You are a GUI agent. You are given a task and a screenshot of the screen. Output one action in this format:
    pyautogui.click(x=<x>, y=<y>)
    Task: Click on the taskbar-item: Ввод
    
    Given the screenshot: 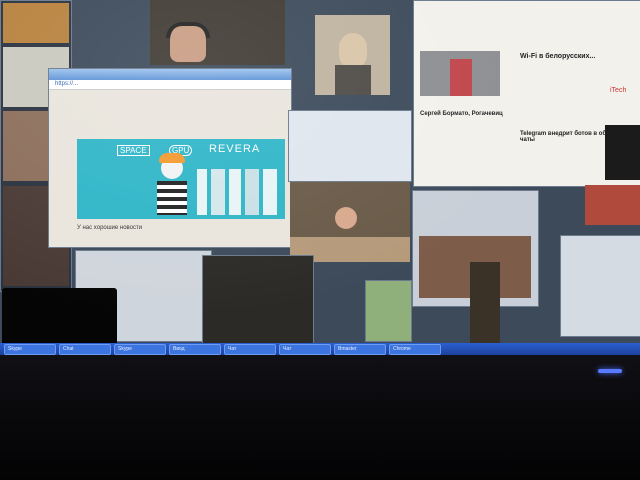 What is the action you would take?
    pyautogui.click(x=195, y=349)
    